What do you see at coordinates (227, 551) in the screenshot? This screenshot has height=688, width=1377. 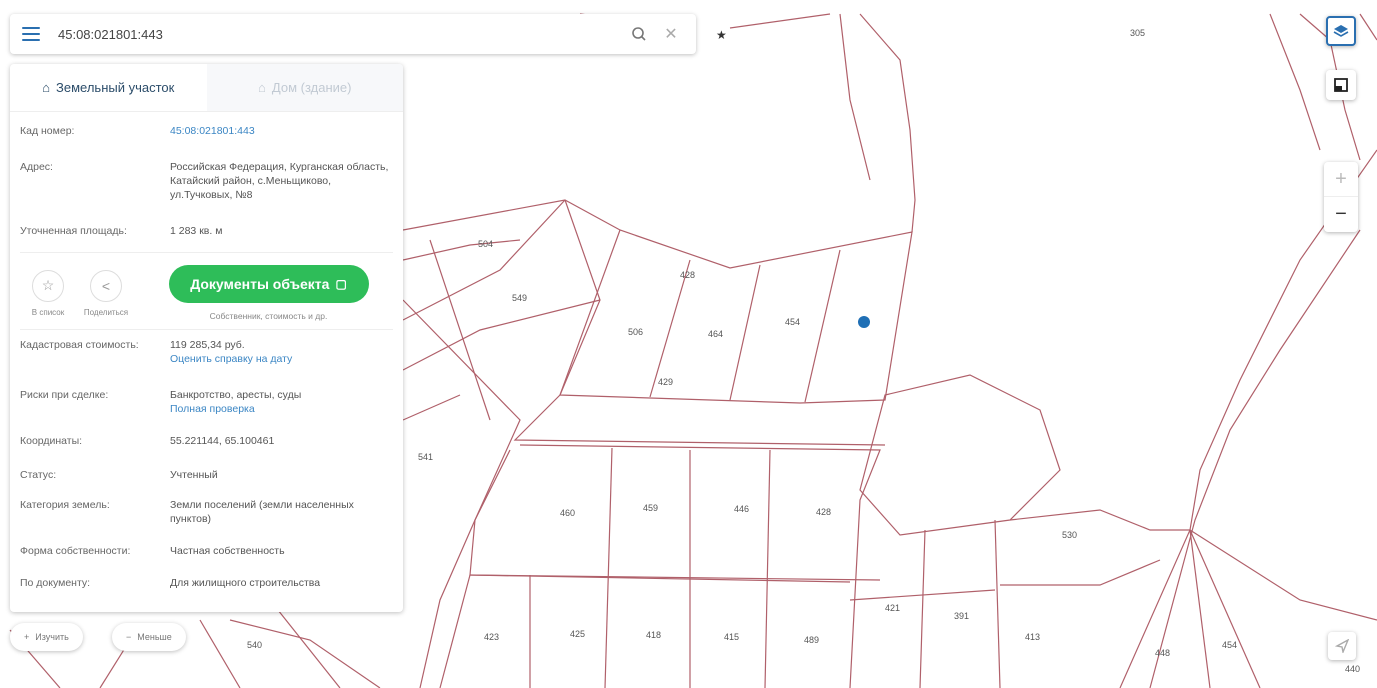 I see `ownership-value: Частная собственность` at bounding box center [227, 551].